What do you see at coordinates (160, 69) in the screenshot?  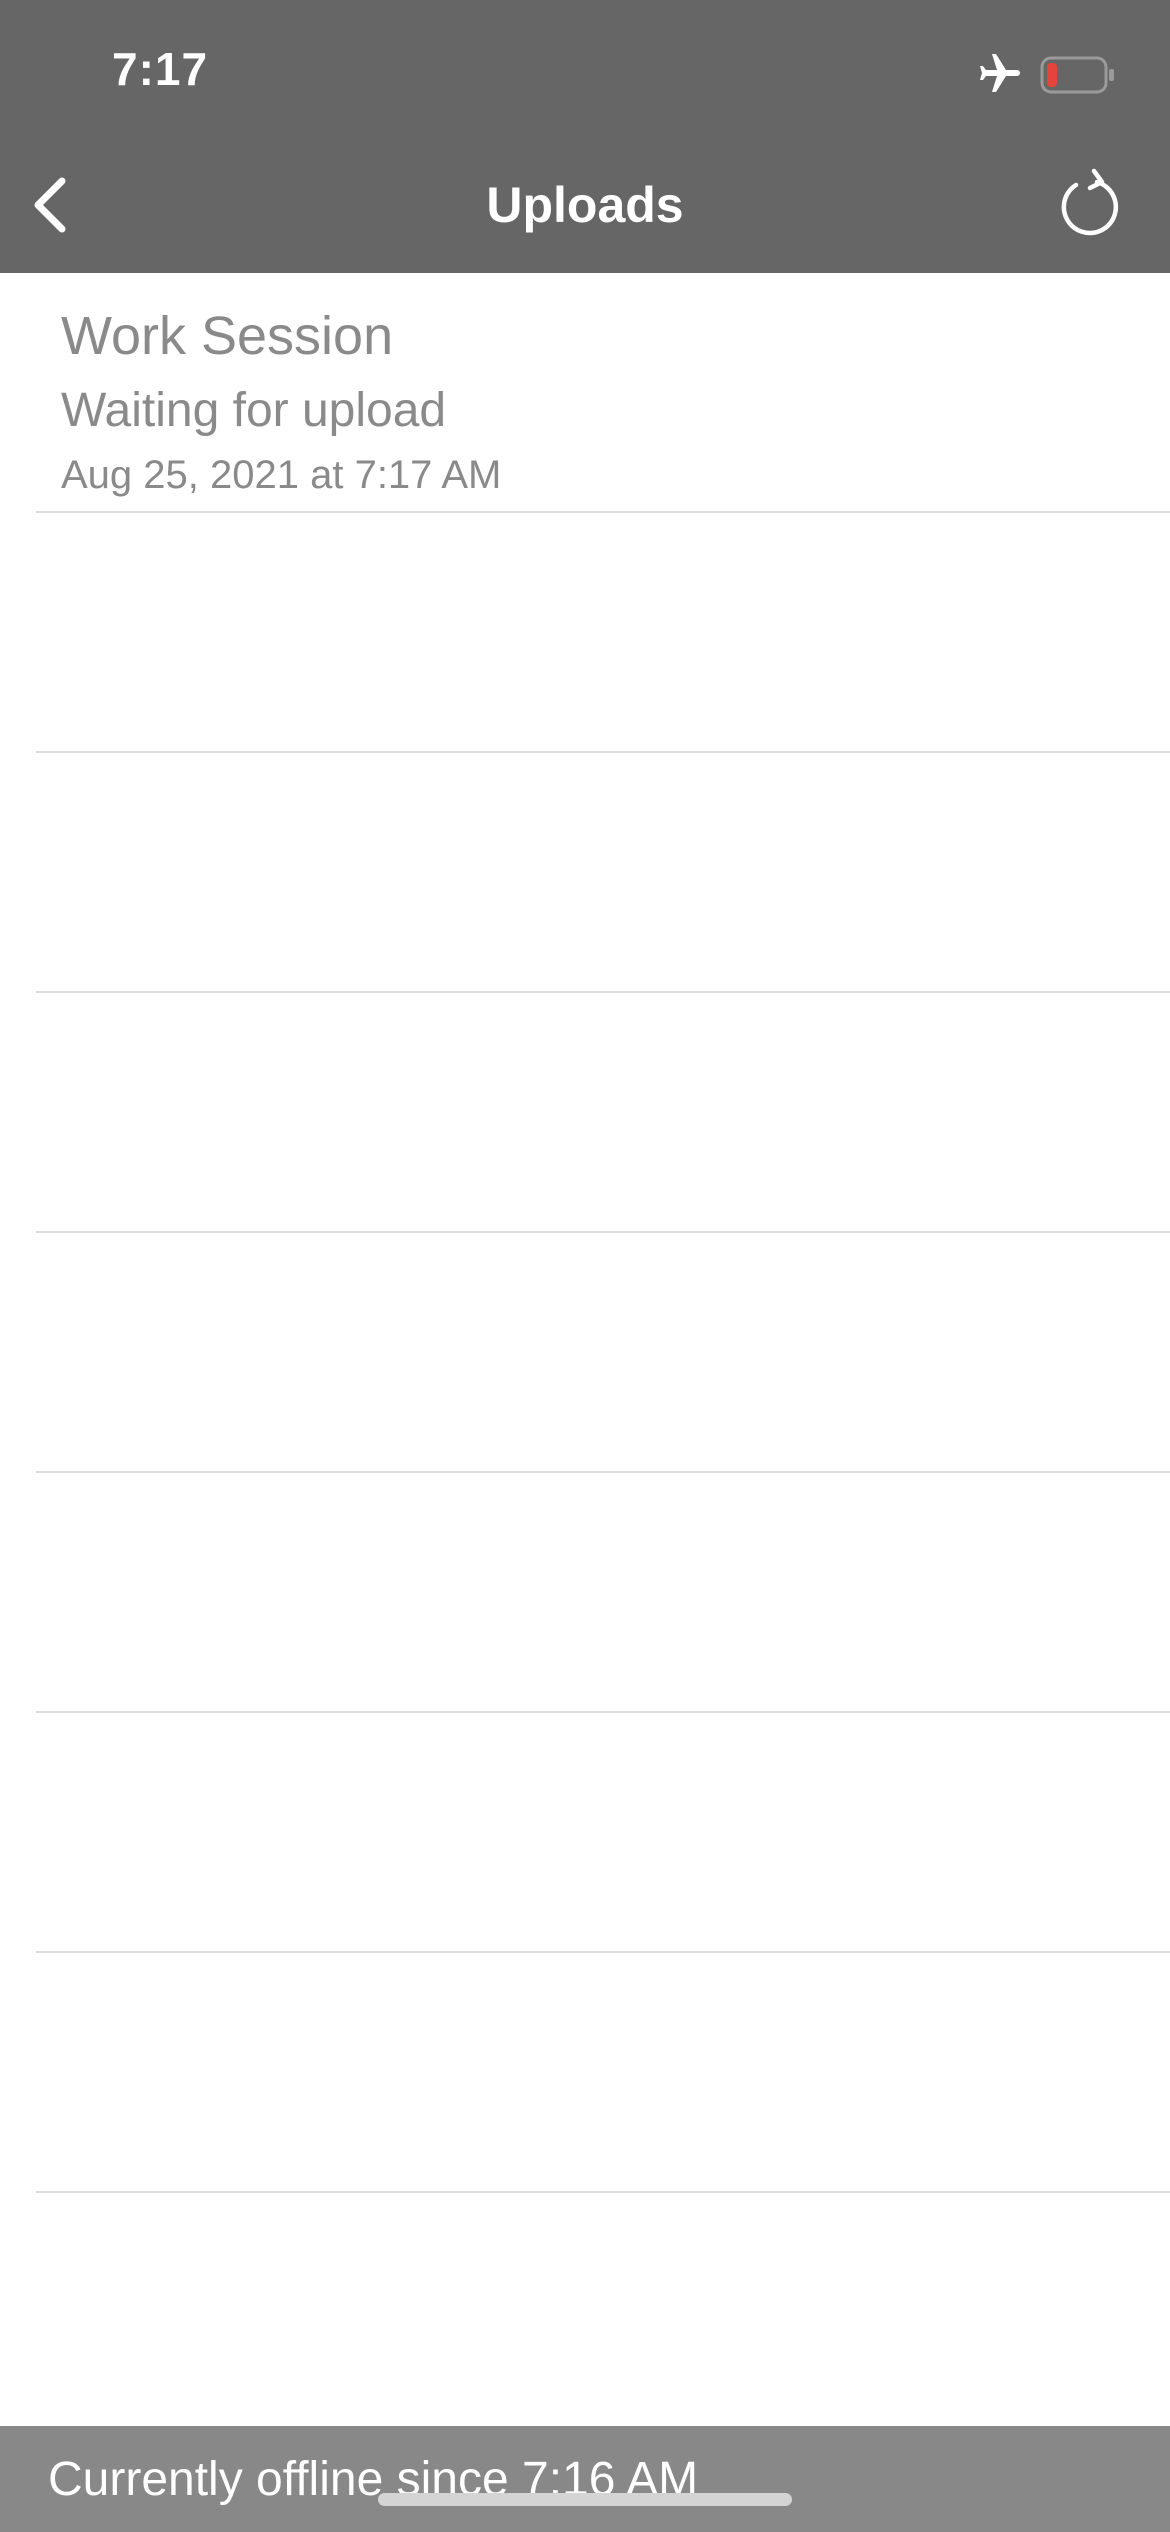 I see `status-time: 7:17` at bounding box center [160, 69].